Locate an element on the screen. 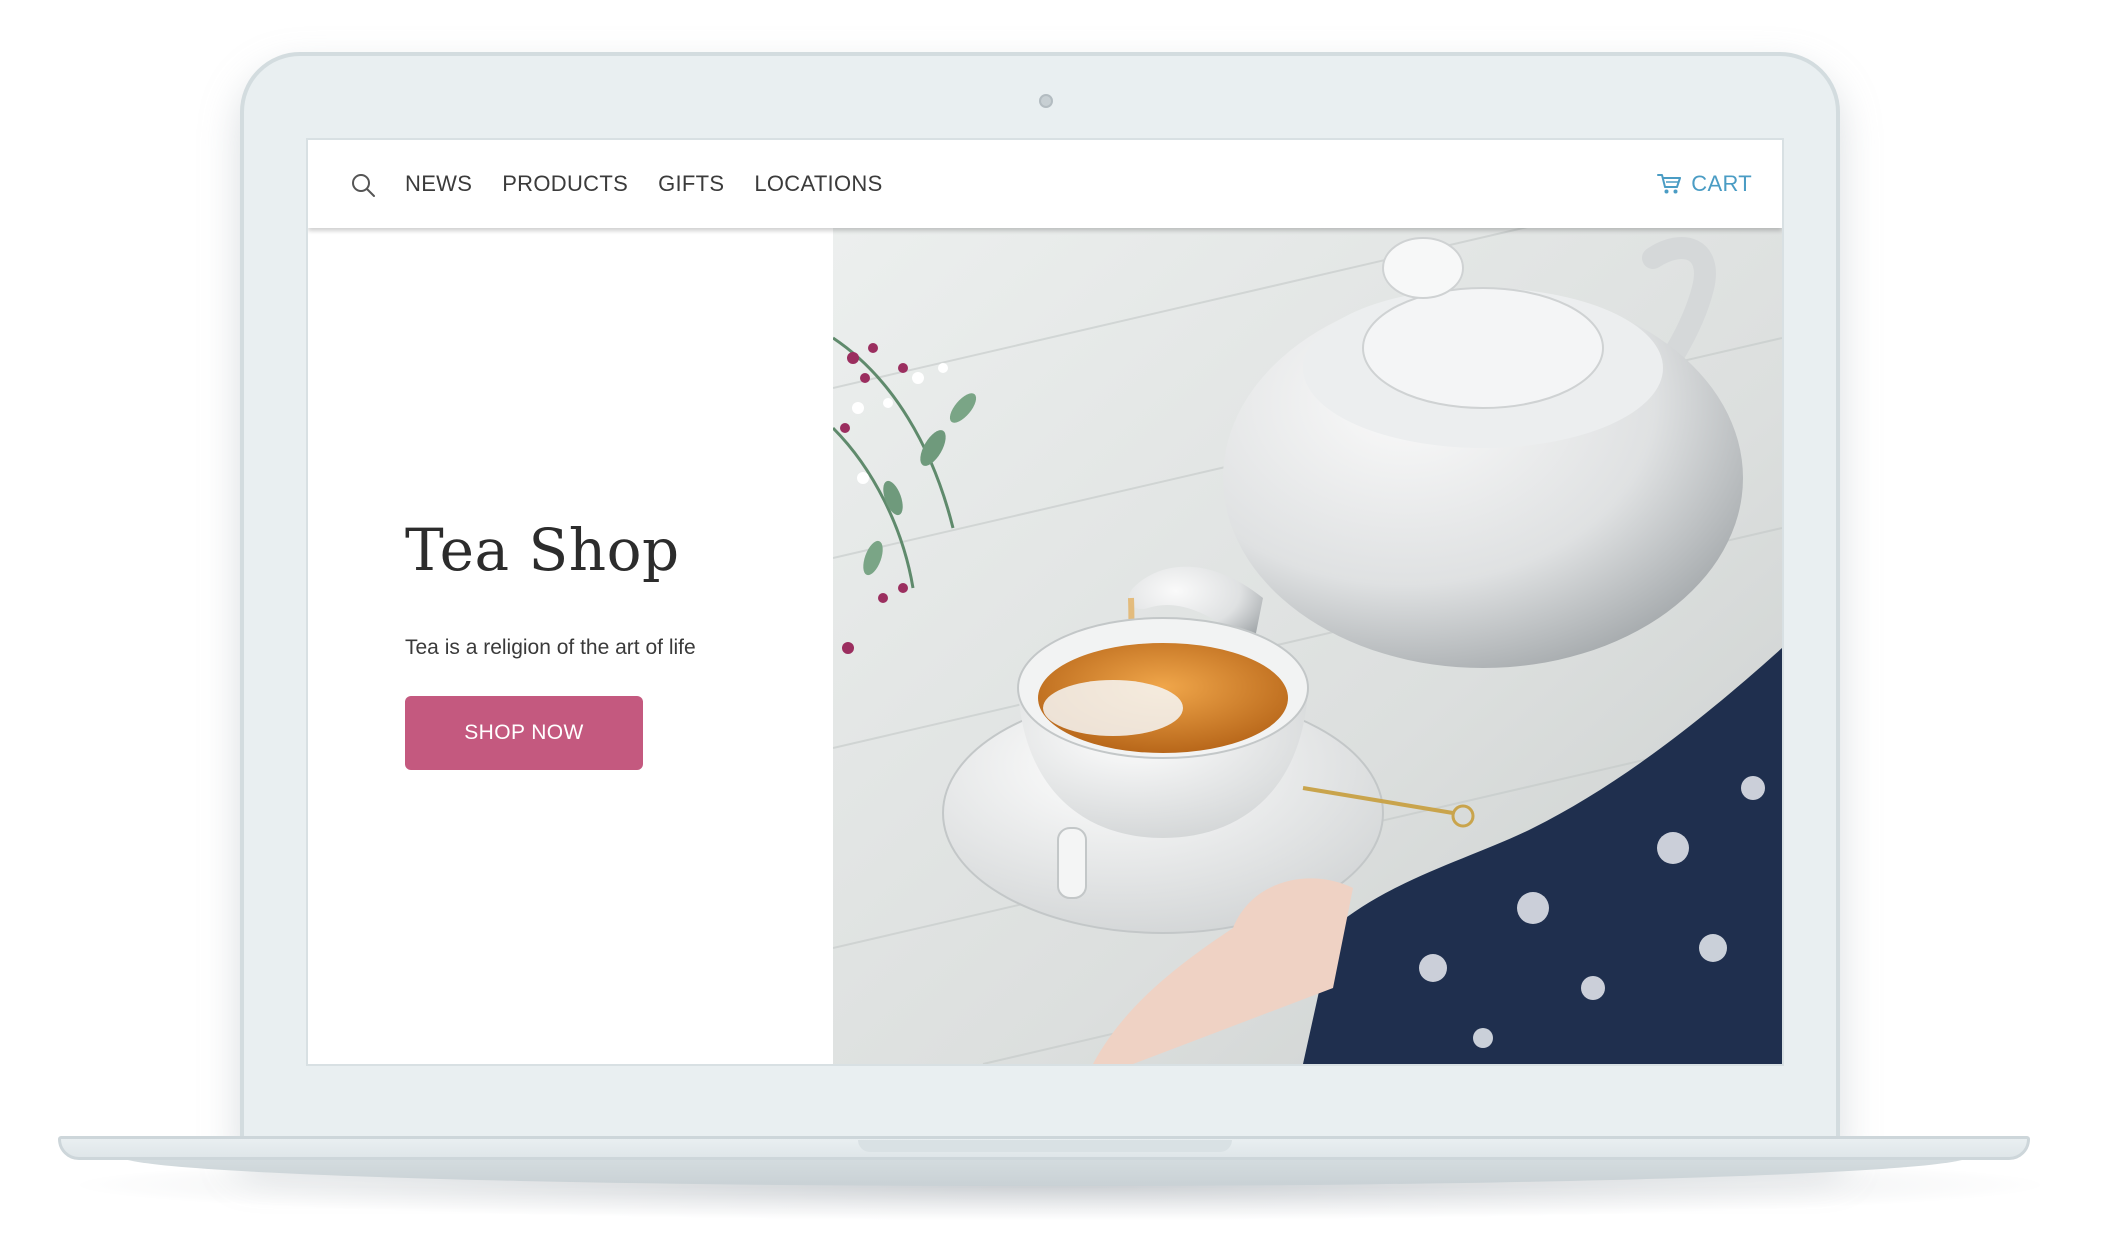 The width and height of the screenshot is (2120, 1260). top-navbar: NEWS PRODUCTS GIFTS LOCATIONS CART is located at coordinates (1045, 184).